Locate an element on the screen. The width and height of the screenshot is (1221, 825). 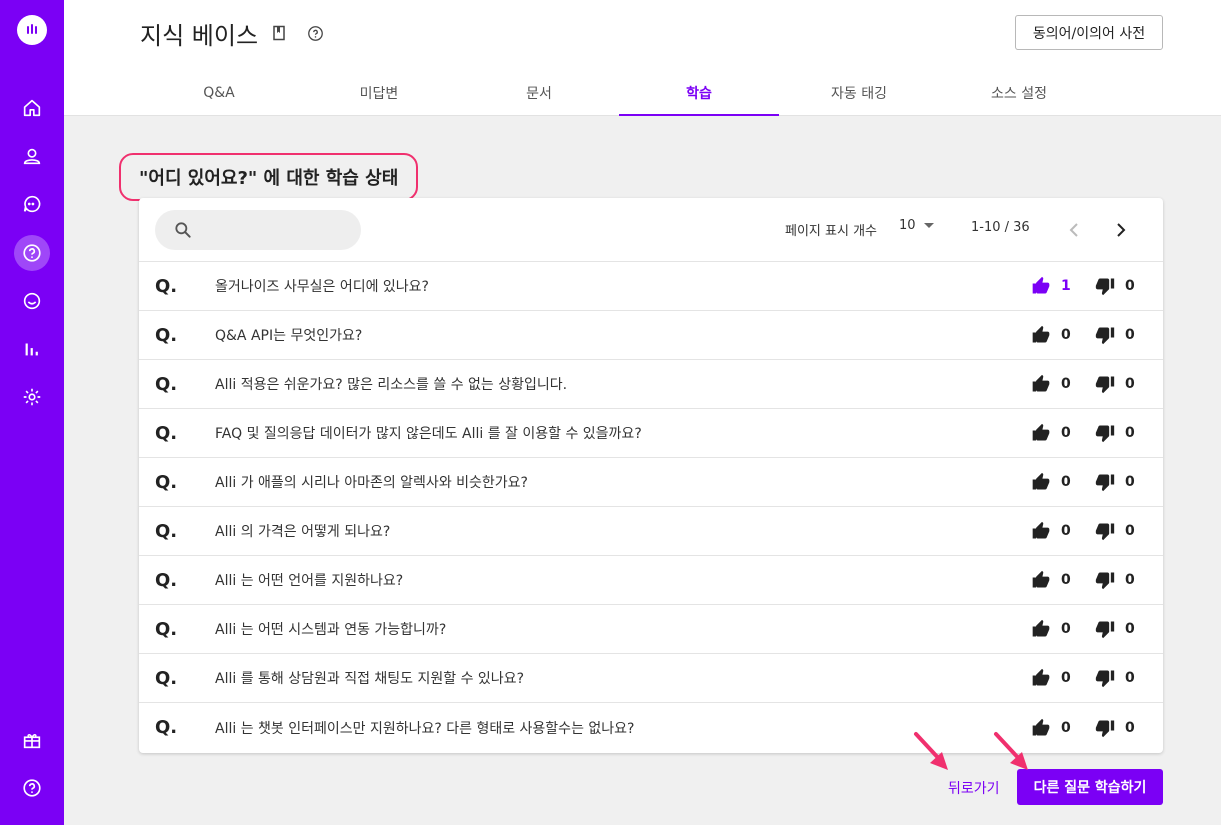
back-link: 뒤로가기 is located at coordinates (974, 788).